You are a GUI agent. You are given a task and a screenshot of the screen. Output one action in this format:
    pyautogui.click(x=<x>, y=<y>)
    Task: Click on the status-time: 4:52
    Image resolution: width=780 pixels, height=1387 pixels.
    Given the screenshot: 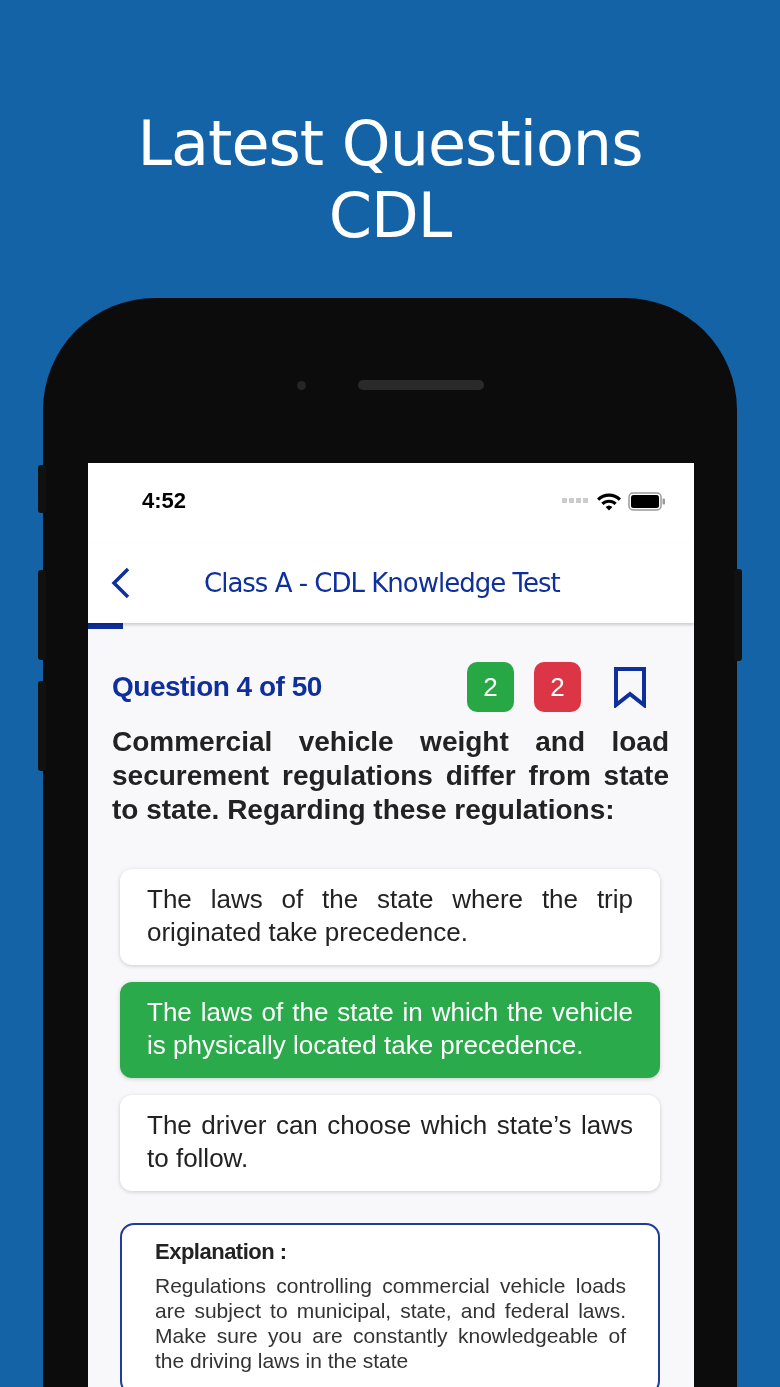 What is the action you would take?
    pyautogui.click(x=164, y=501)
    